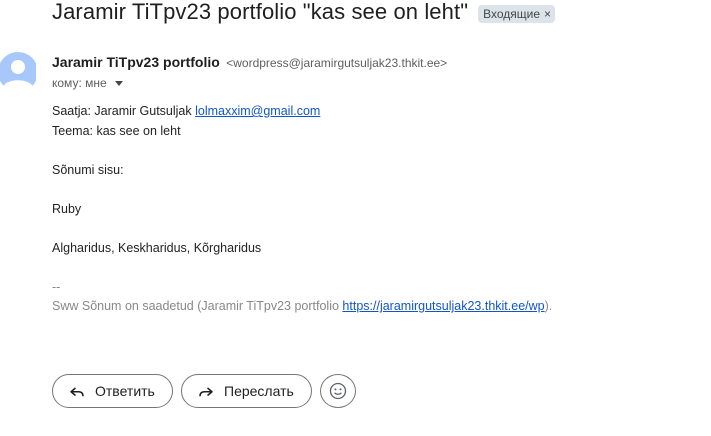  Describe the element at coordinates (77, 392) in the screenshot. I see `reply-arrow-icon` at that location.